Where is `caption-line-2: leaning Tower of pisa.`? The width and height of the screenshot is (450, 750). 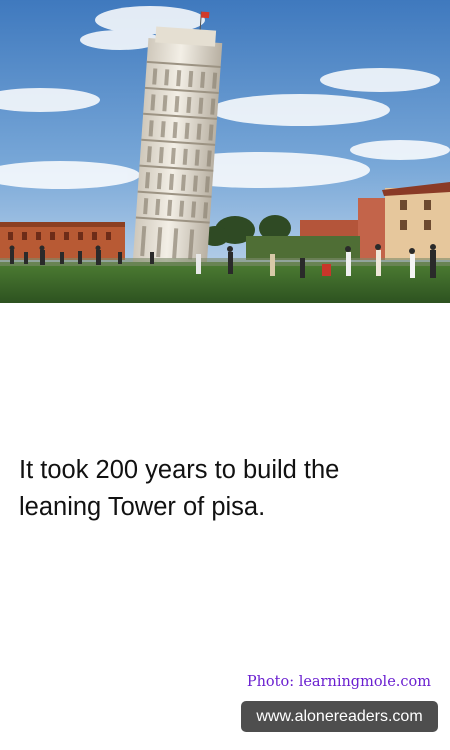 caption-line-2: leaning Tower of pisa. is located at coordinates (142, 507).